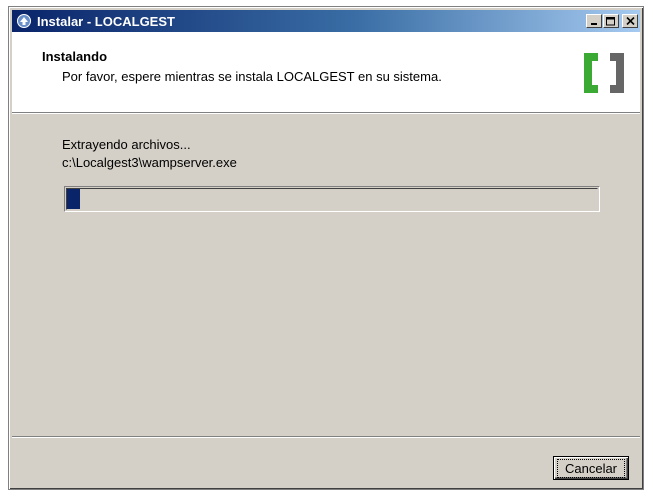  I want to click on minimize-button, so click(594, 21).